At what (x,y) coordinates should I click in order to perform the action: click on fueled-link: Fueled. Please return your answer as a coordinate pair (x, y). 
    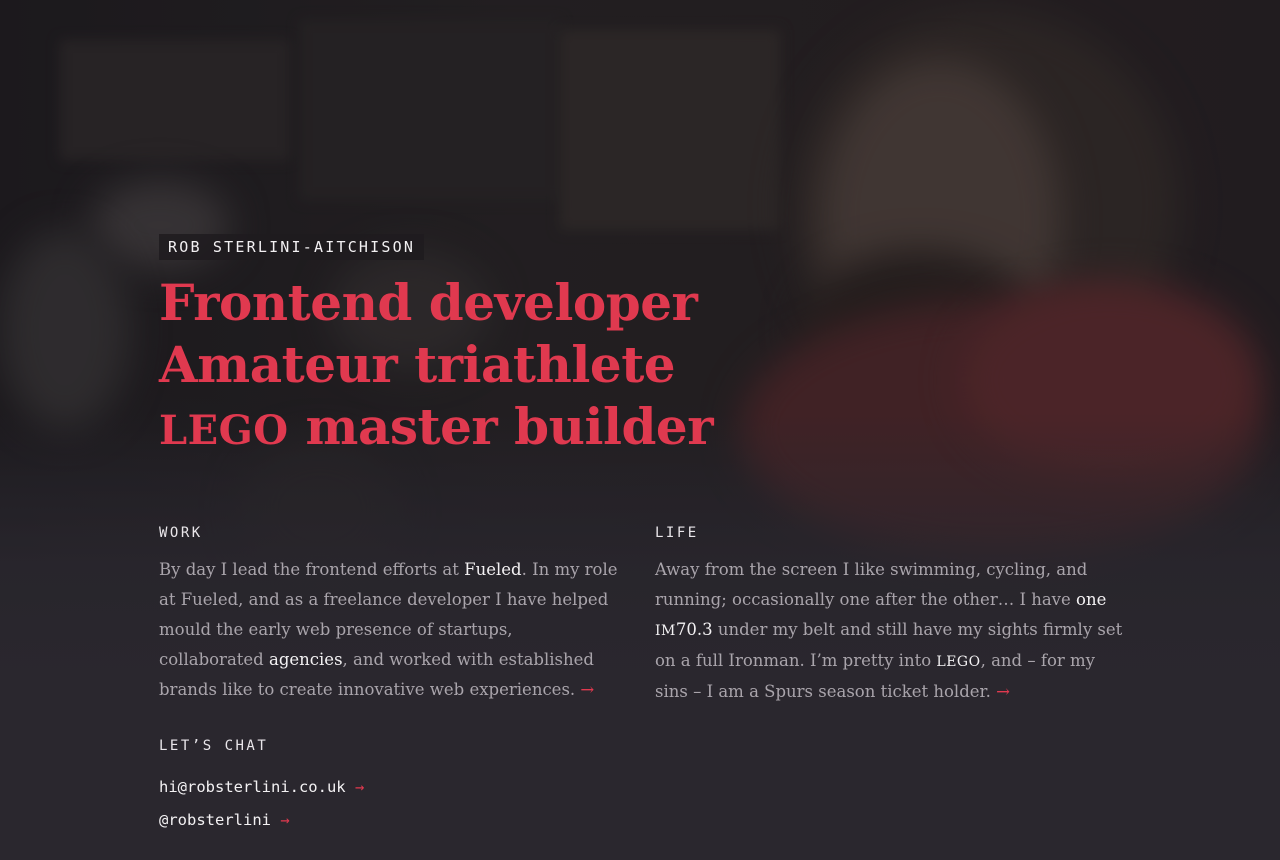
    Looking at the image, I should click on (492, 569).